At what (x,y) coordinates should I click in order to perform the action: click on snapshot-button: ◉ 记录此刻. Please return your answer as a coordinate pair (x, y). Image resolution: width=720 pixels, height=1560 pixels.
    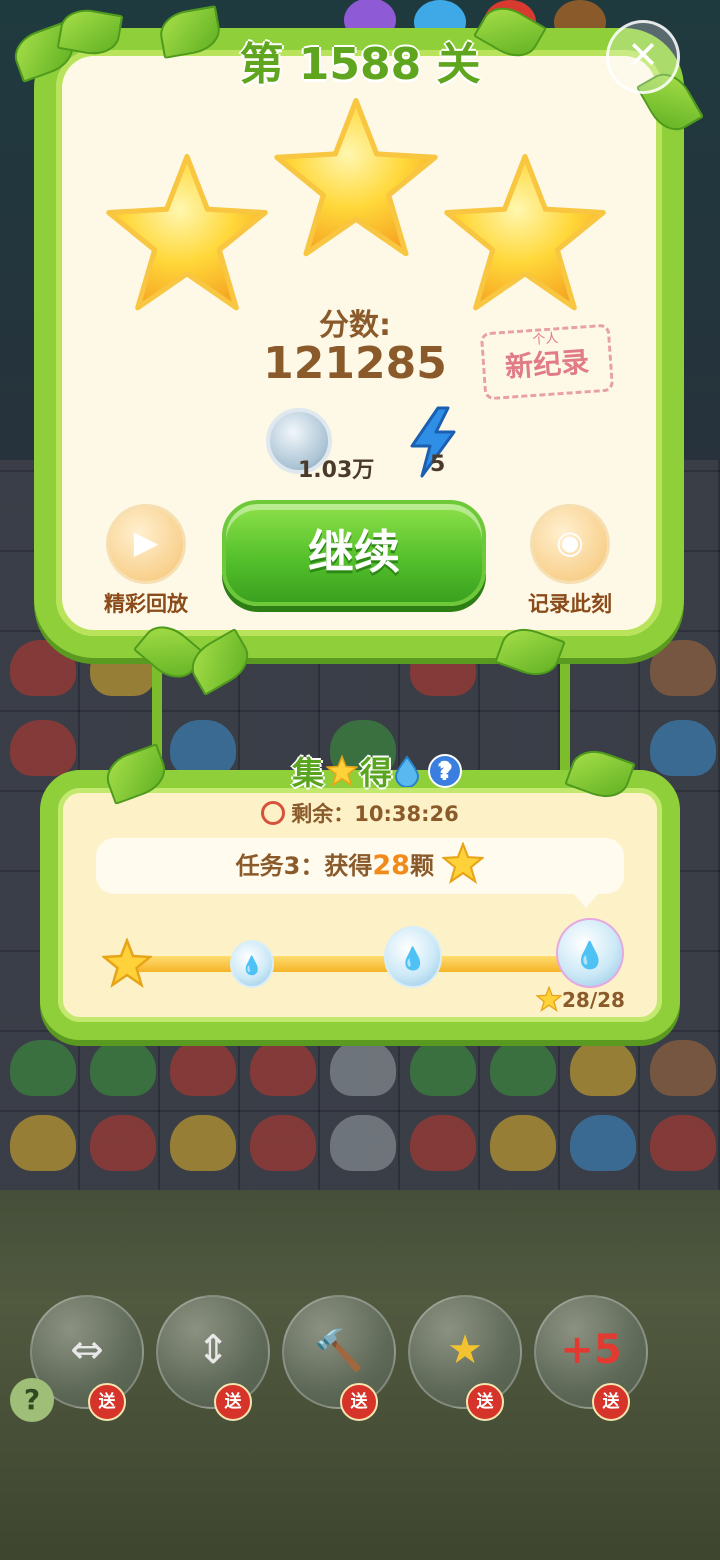
    Looking at the image, I should click on (570, 561).